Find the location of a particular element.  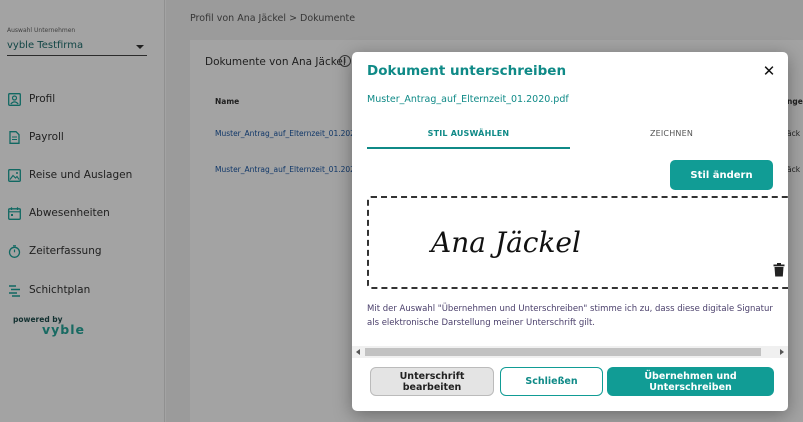

scroll-right-icon is located at coordinates (782, 352).